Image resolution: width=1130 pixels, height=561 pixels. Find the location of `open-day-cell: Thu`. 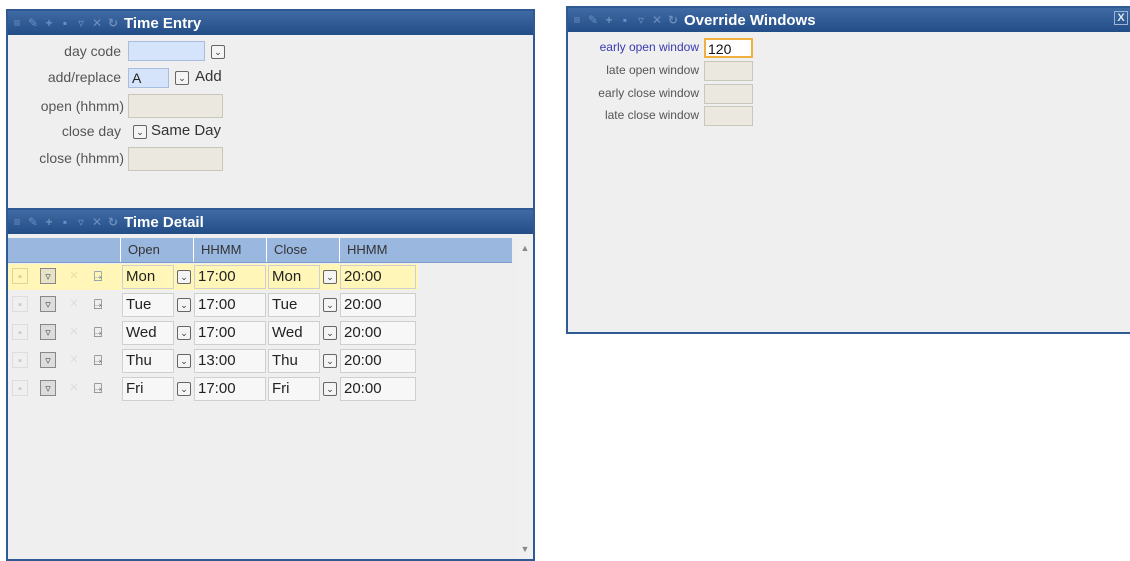

open-day-cell: Thu is located at coordinates (148, 361).